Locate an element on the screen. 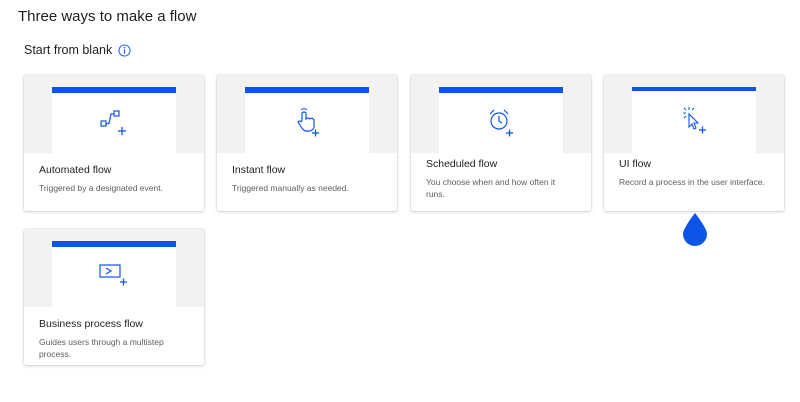 The width and height of the screenshot is (800, 402). card-title: Scheduled flow is located at coordinates (462, 164).